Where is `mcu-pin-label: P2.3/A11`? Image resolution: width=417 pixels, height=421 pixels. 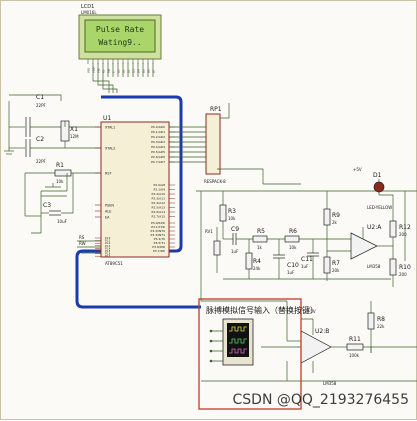 mcu-pin-label: P2.3/A11 is located at coordinates (159, 199).